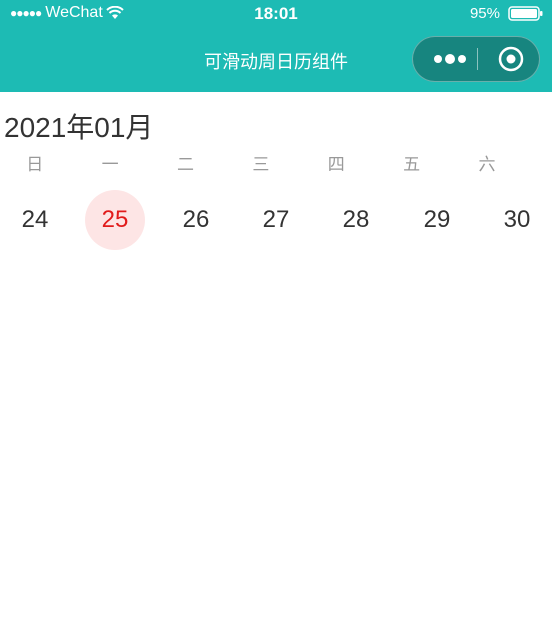 The image size is (552, 626). What do you see at coordinates (110, 164) in the screenshot?
I see `weekday-mon: 一` at bounding box center [110, 164].